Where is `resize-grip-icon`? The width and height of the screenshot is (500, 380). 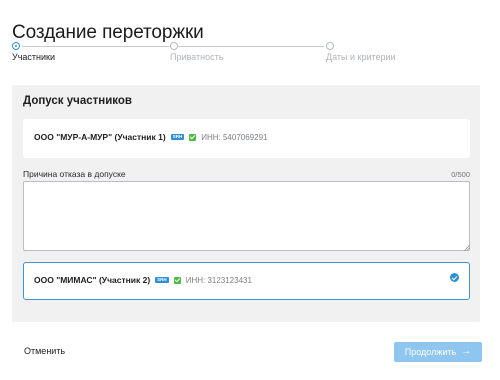 resize-grip-icon is located at coordinates (467, 248).